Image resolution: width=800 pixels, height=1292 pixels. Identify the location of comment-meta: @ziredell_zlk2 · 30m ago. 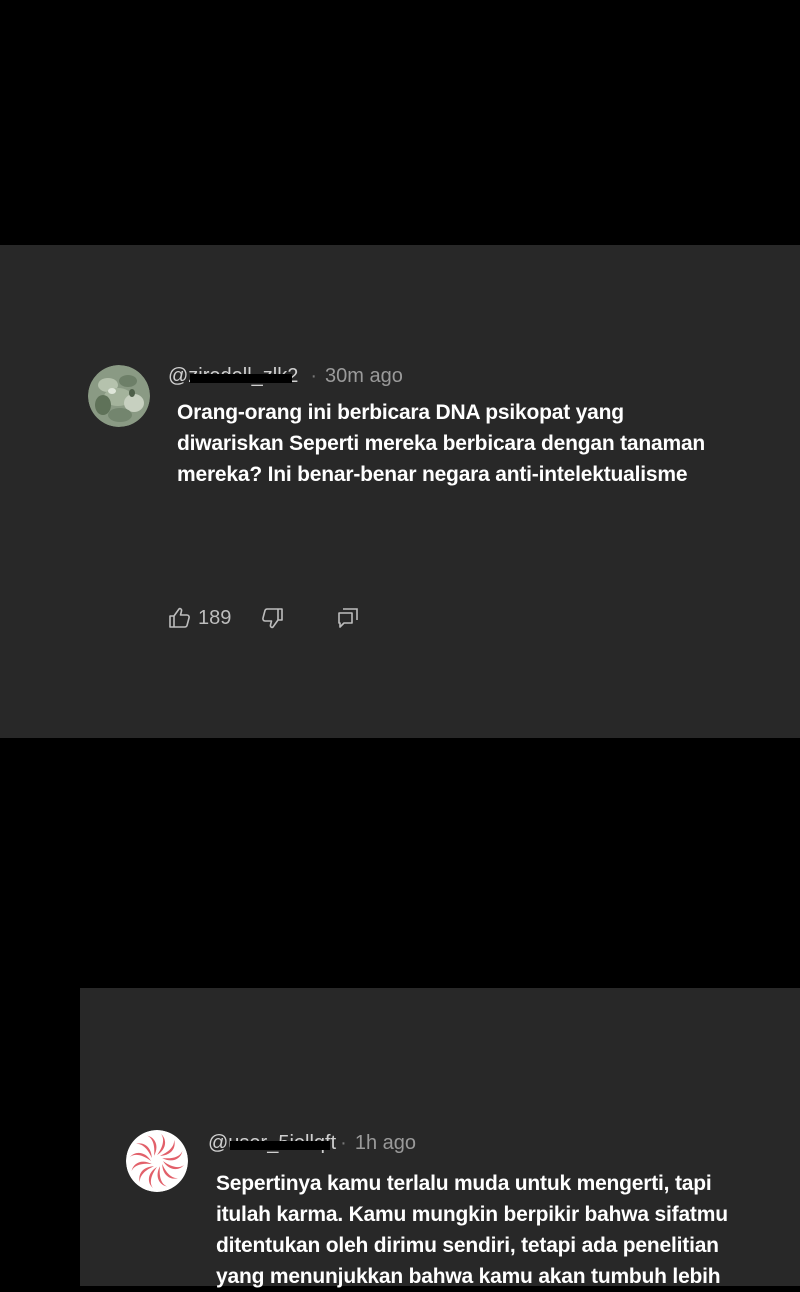
(285, 376).